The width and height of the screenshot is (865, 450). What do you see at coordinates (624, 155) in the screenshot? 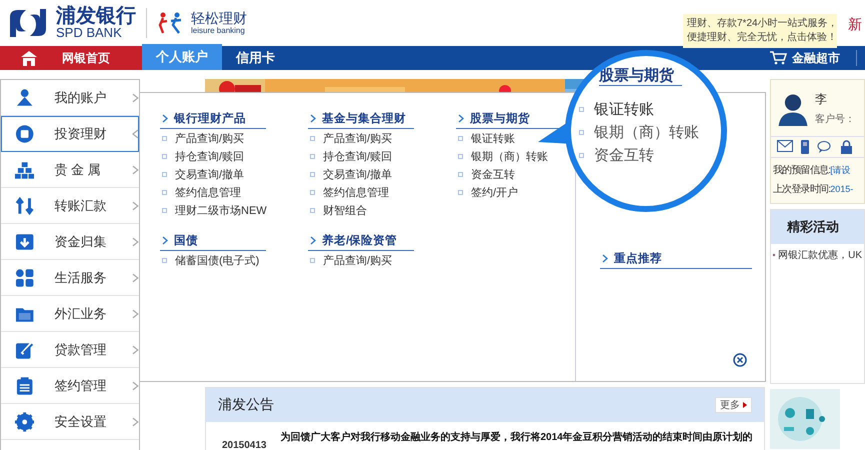
I see `magnified-item: 资金互转` at bounding box center [624, 155].